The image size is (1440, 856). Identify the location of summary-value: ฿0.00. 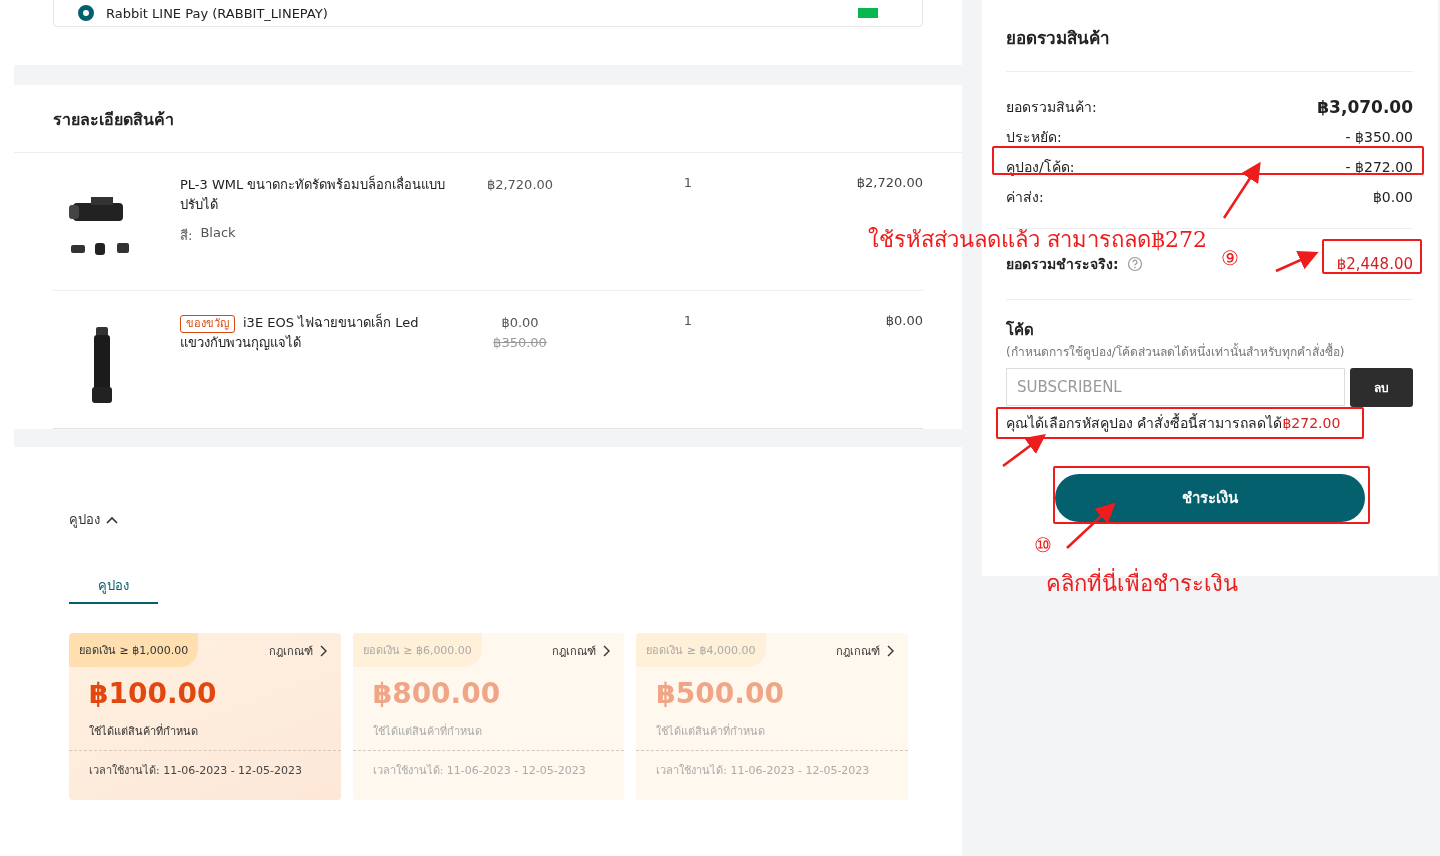
(1392, 197).